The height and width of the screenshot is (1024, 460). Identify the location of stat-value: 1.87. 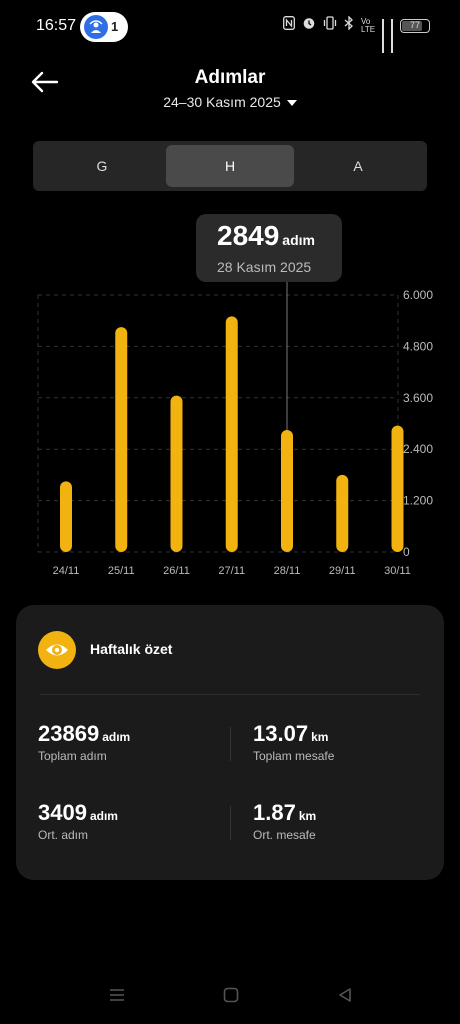
(274, 812).